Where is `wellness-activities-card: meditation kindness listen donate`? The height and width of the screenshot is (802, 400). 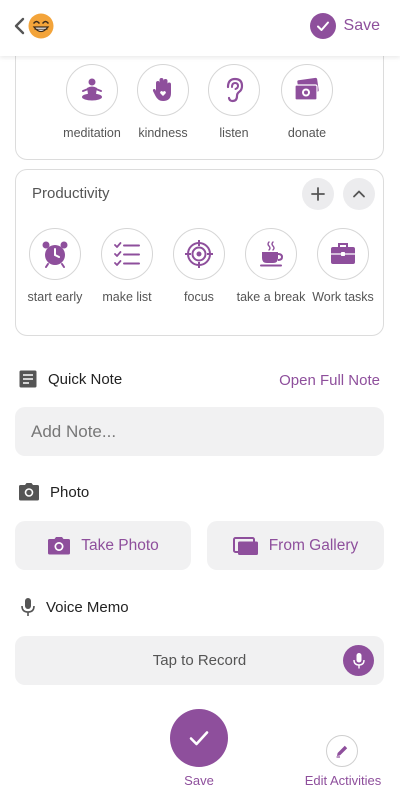 wellness-activities-card: meditation kindness listen donate is located at coordinates (199, 100).